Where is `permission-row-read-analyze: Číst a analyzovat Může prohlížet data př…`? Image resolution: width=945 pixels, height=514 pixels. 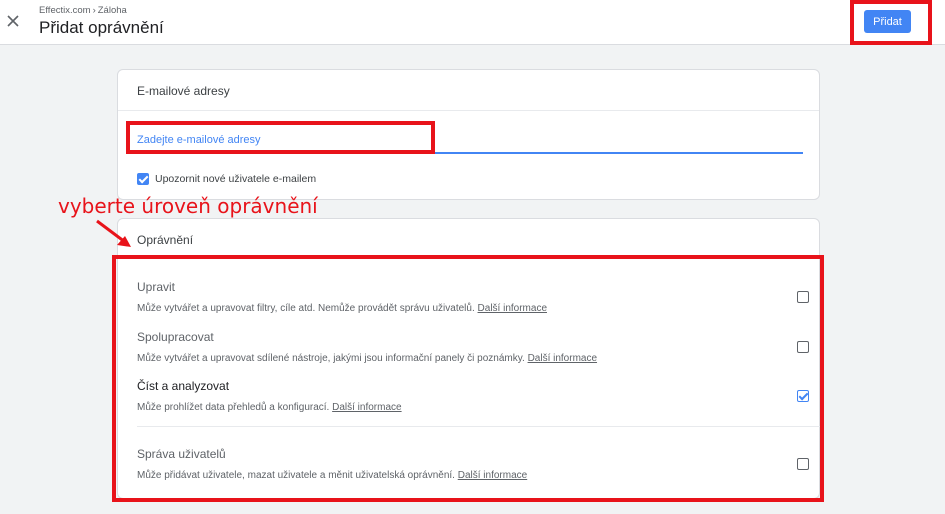 permission-row-read-analyze: Číst a analyzovat Může prohlížet data př… is located at coordinates (473, 396).